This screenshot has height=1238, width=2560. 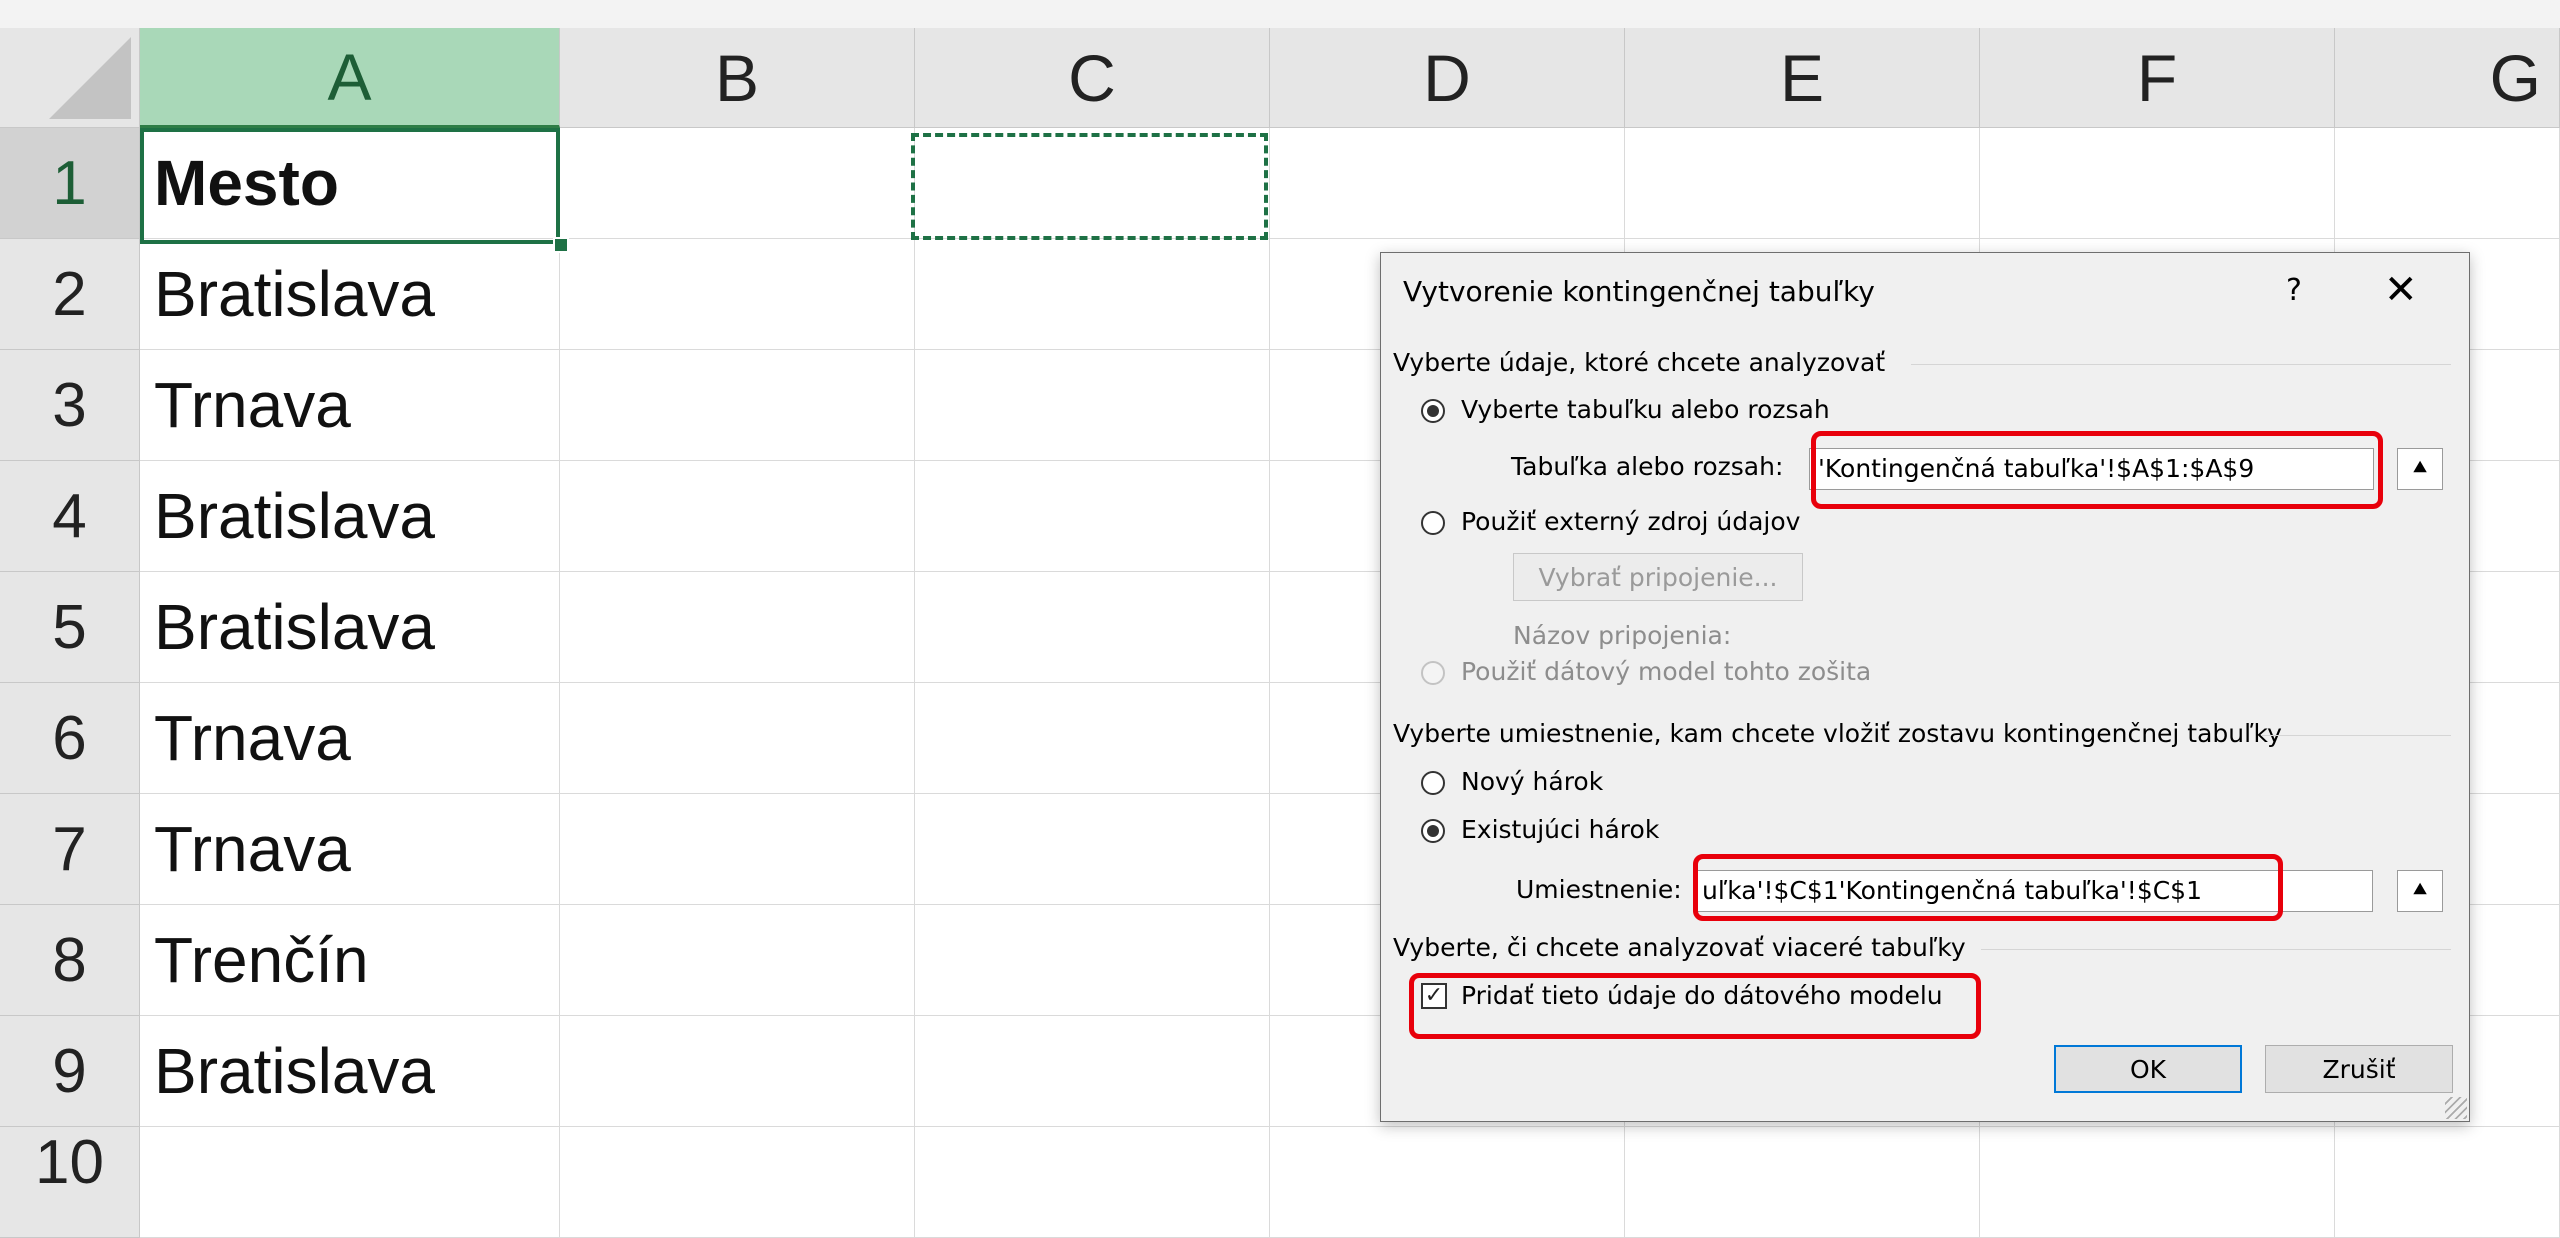 What do you see at coordinates (350, 516) in the screenshot?
I see `cell-a4: Bratislava` at bounding box center [350, 516].